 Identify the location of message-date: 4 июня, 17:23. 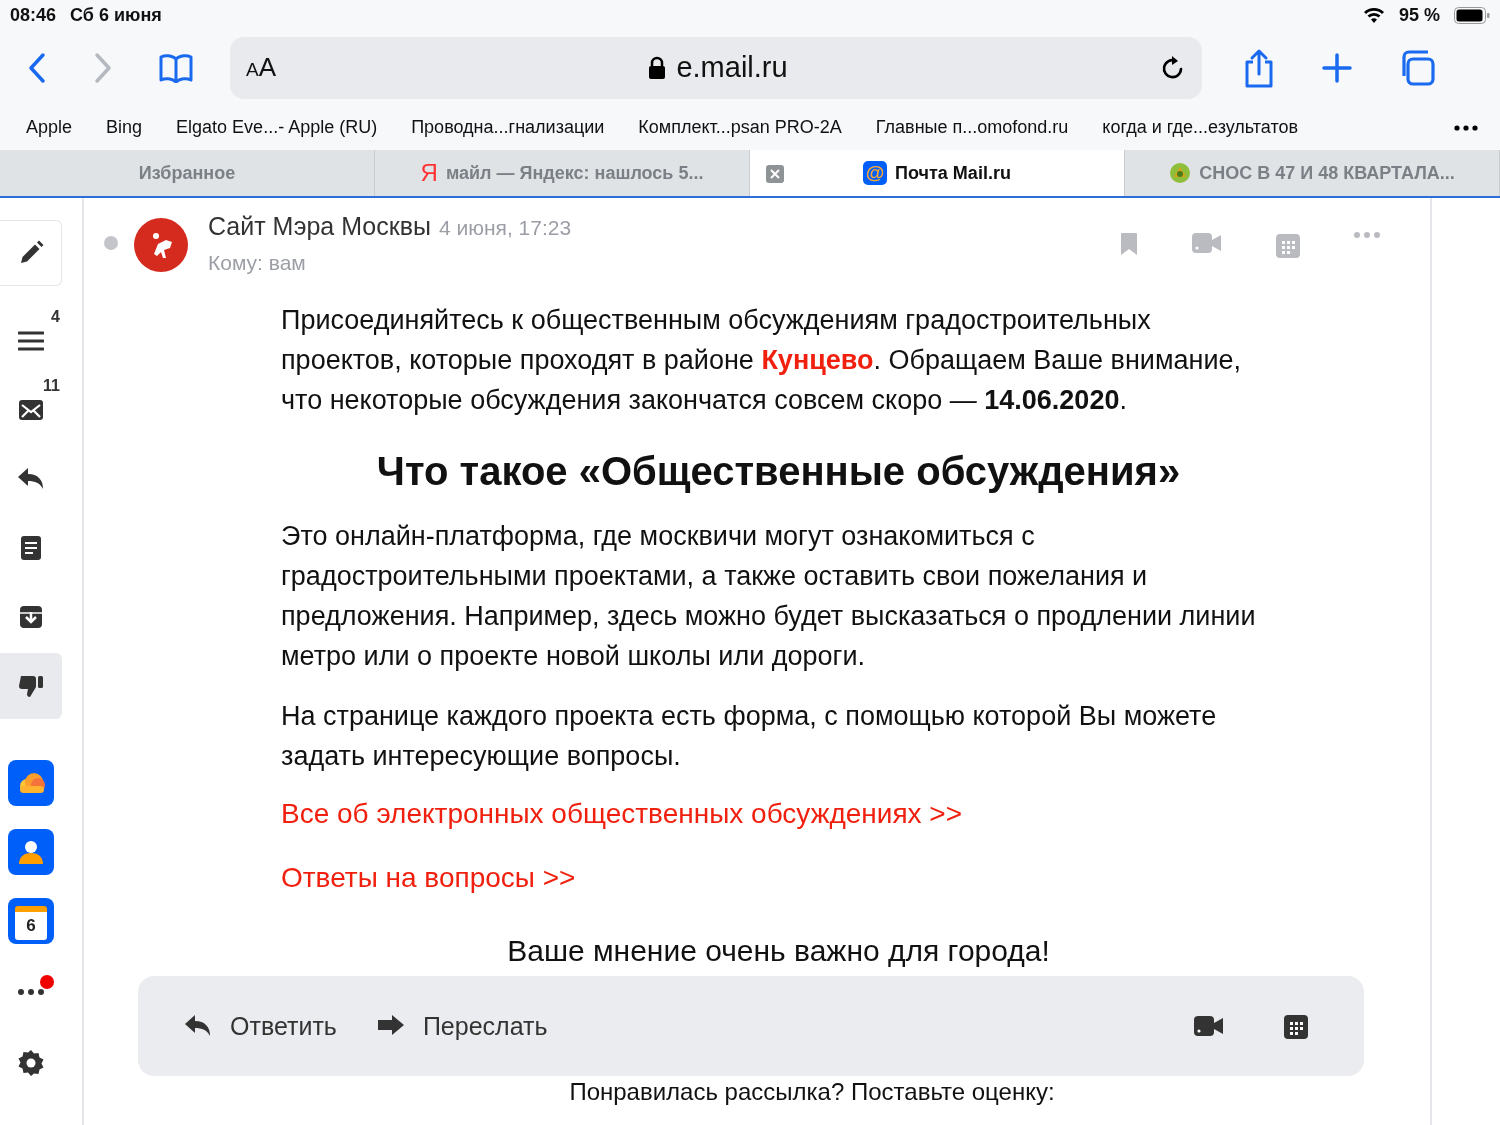
(505, 228).